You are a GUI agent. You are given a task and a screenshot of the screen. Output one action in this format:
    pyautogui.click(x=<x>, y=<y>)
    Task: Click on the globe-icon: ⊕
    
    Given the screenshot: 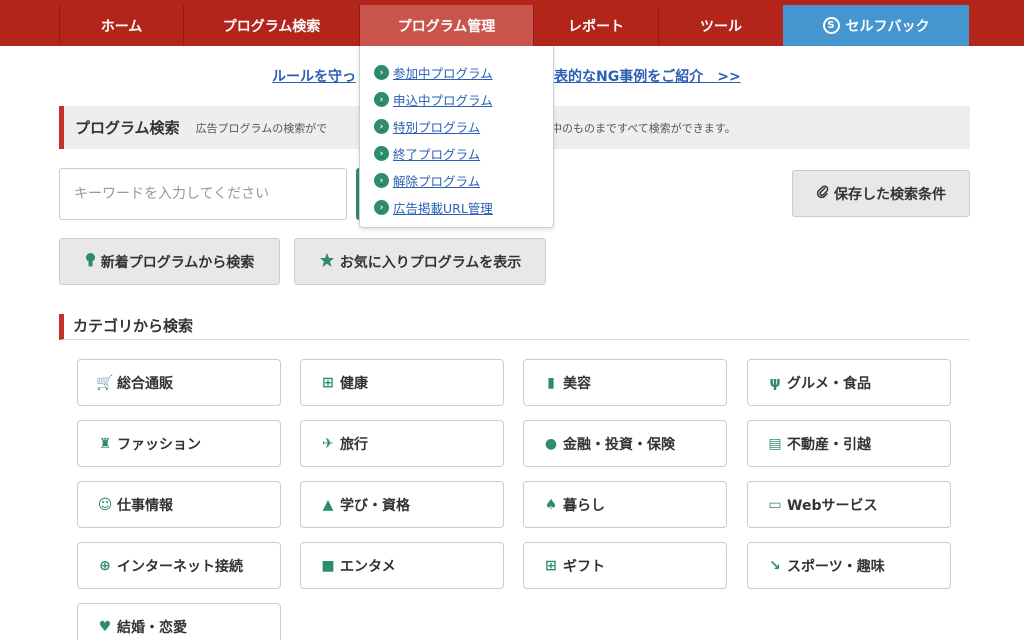 What is the action you would take?
    pyautogui.click(x=105, y=565)
    